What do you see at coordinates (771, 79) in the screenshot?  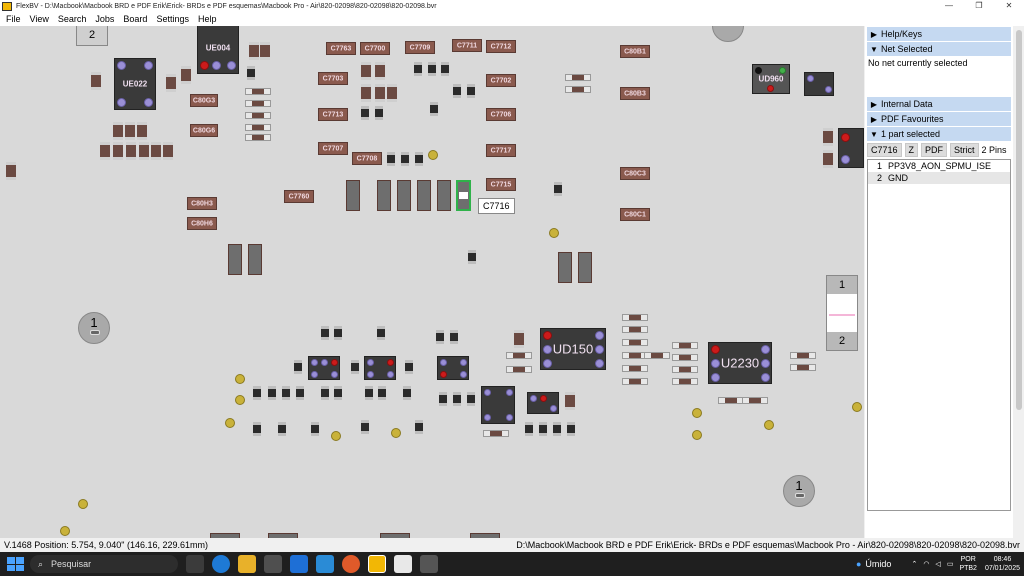 I see `ic-ud960: UD960` at bounding box center [771, 79].